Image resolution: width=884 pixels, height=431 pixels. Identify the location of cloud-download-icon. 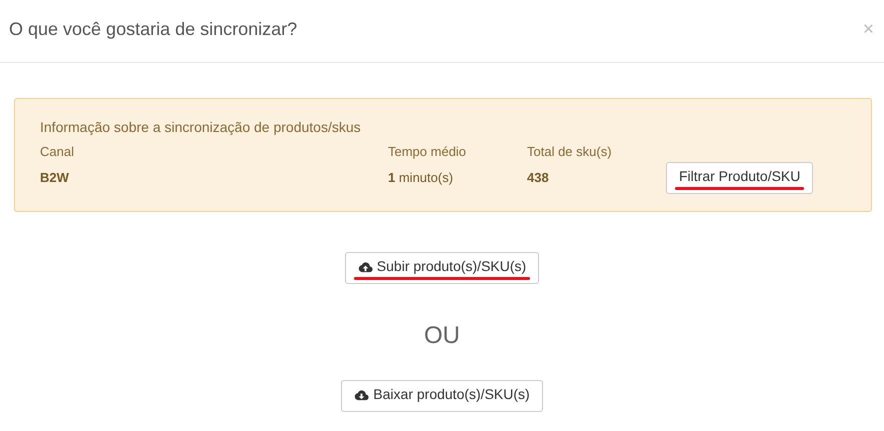
(362, 394).